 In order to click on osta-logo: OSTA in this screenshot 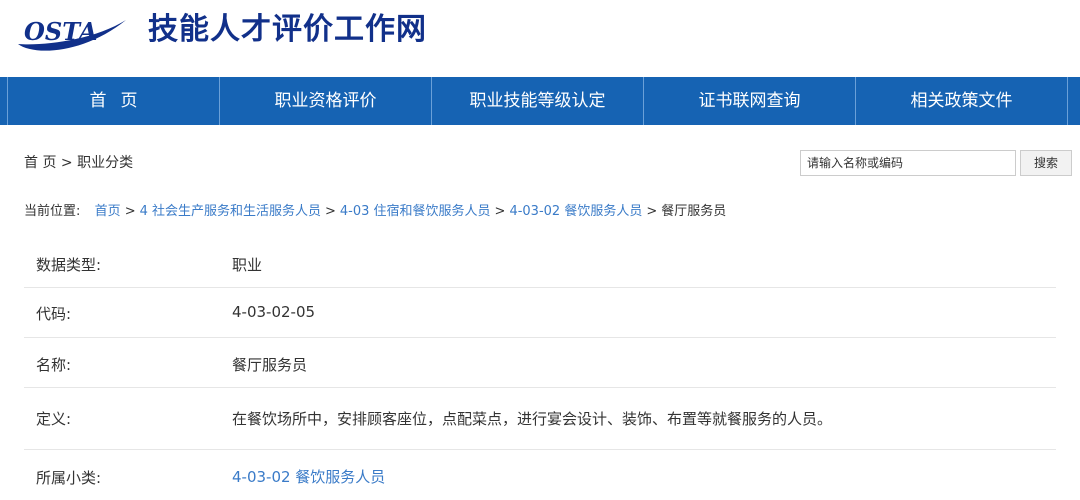, I will do `click(73, 31)`.